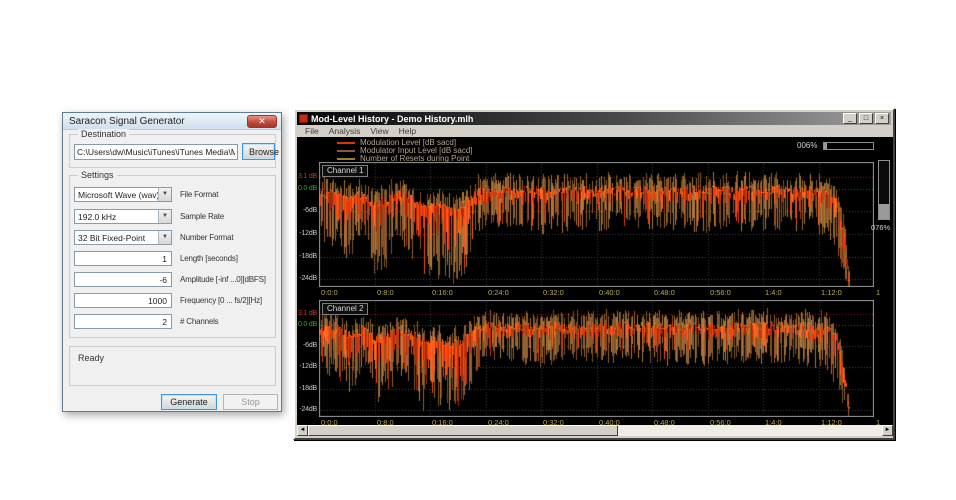  Describe the element at coordinates (878, 292) in the screenshot. I see `x-axis-label: 1` at that location.